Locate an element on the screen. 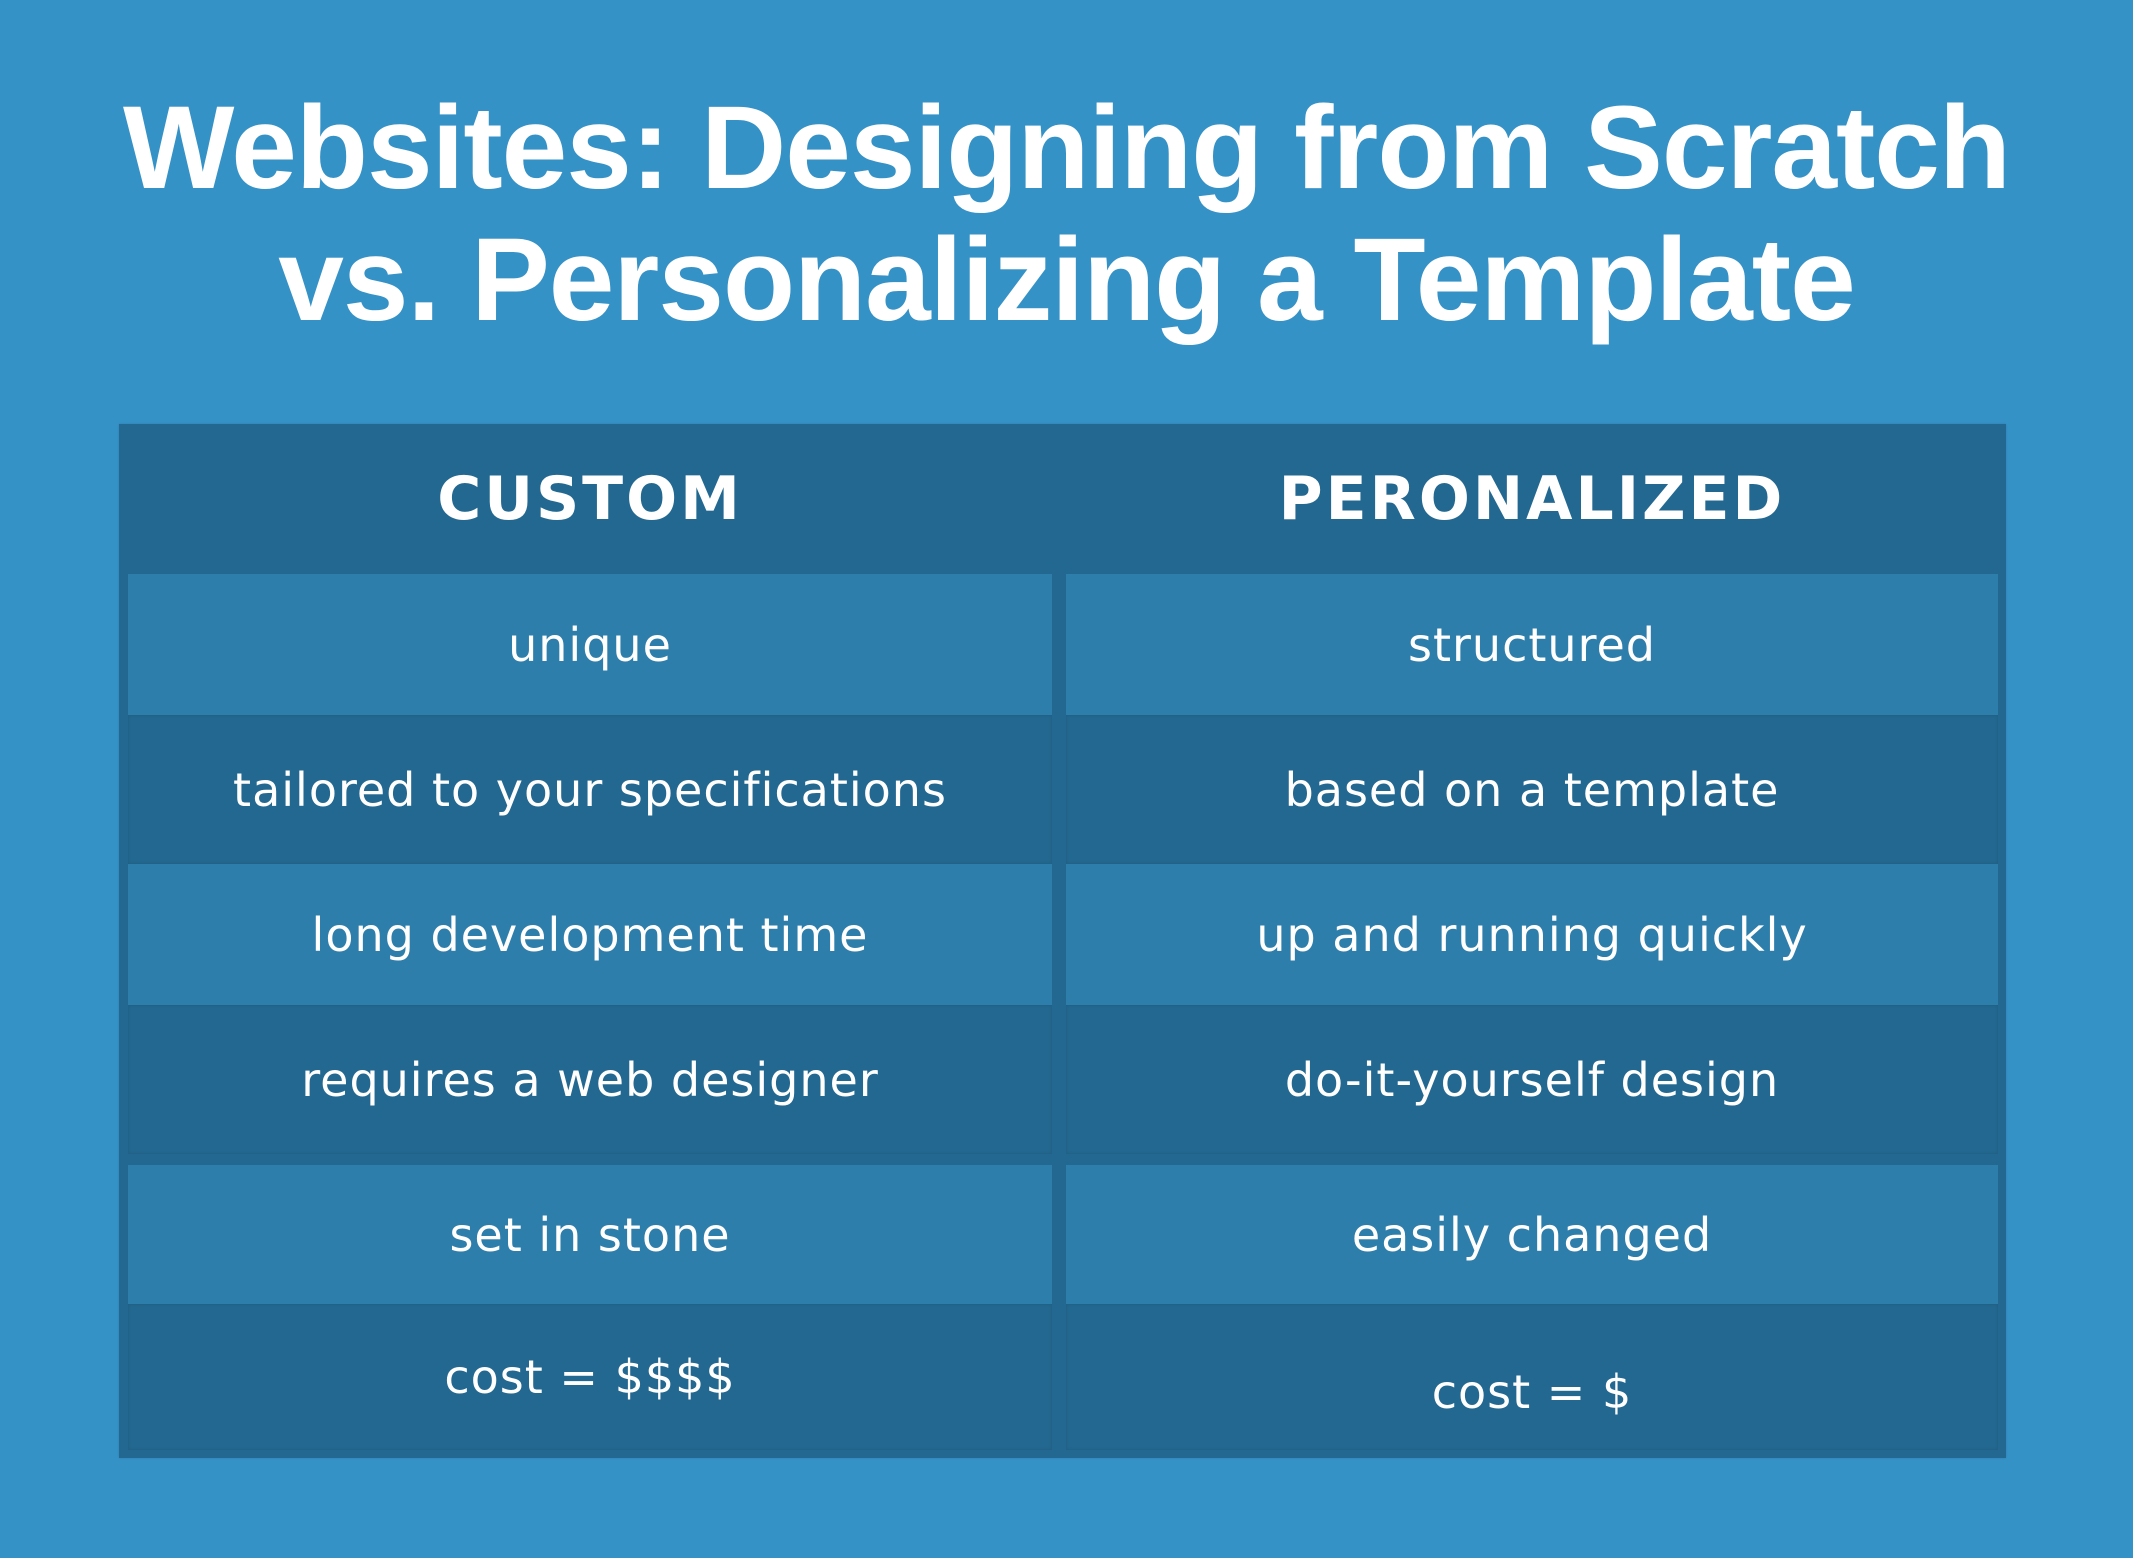 This screenshot has height=1558, width=2133. table-cell-personalized: based on a template is located at coordinates (1532, 789).